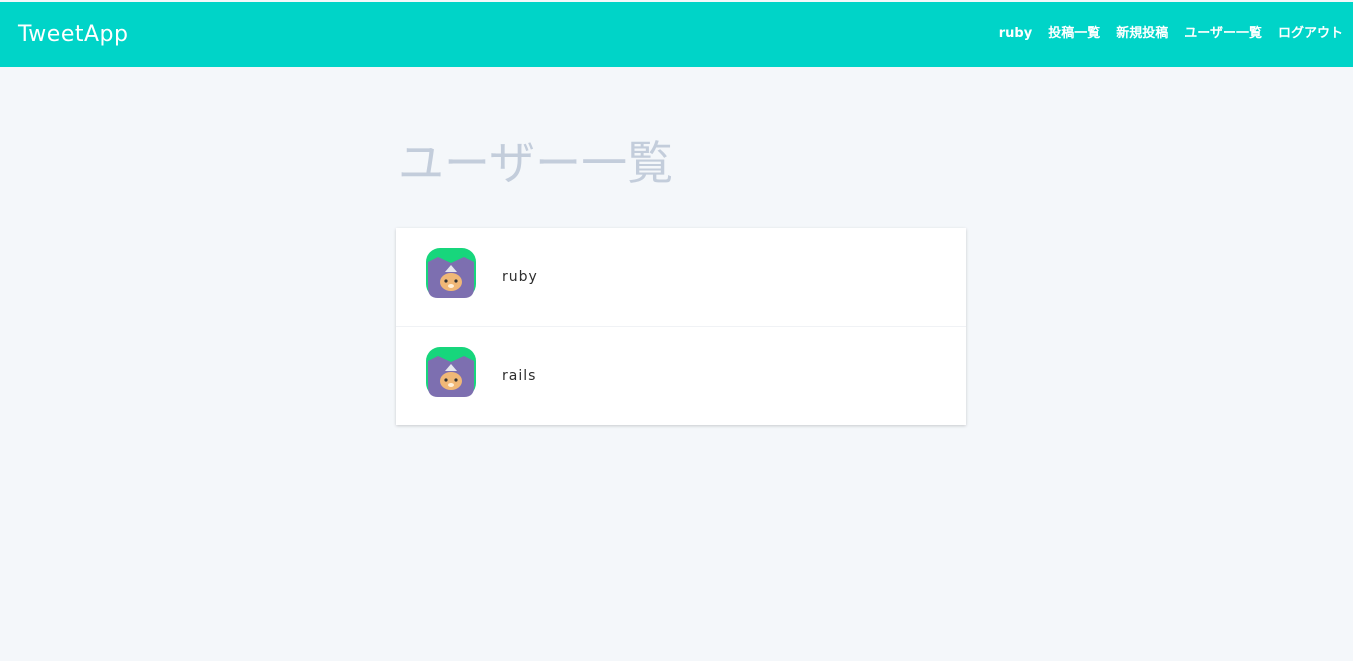 This screenshot has height=661, width=1353. What do you see at coordinates (519, 376) in the screenshot?
I see `user-name: rails` at bounding box center [519, 376].